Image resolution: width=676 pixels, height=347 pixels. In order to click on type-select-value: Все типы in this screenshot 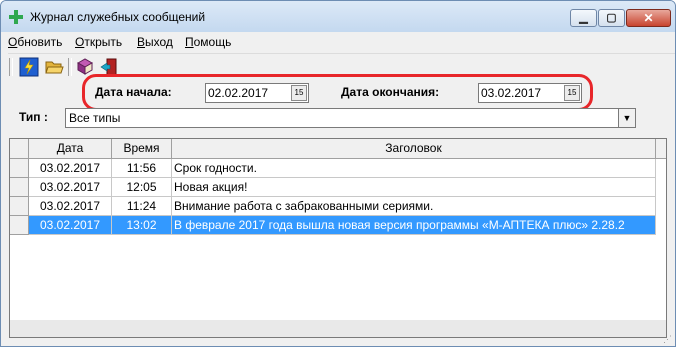, I will do `click(95, 118)`.